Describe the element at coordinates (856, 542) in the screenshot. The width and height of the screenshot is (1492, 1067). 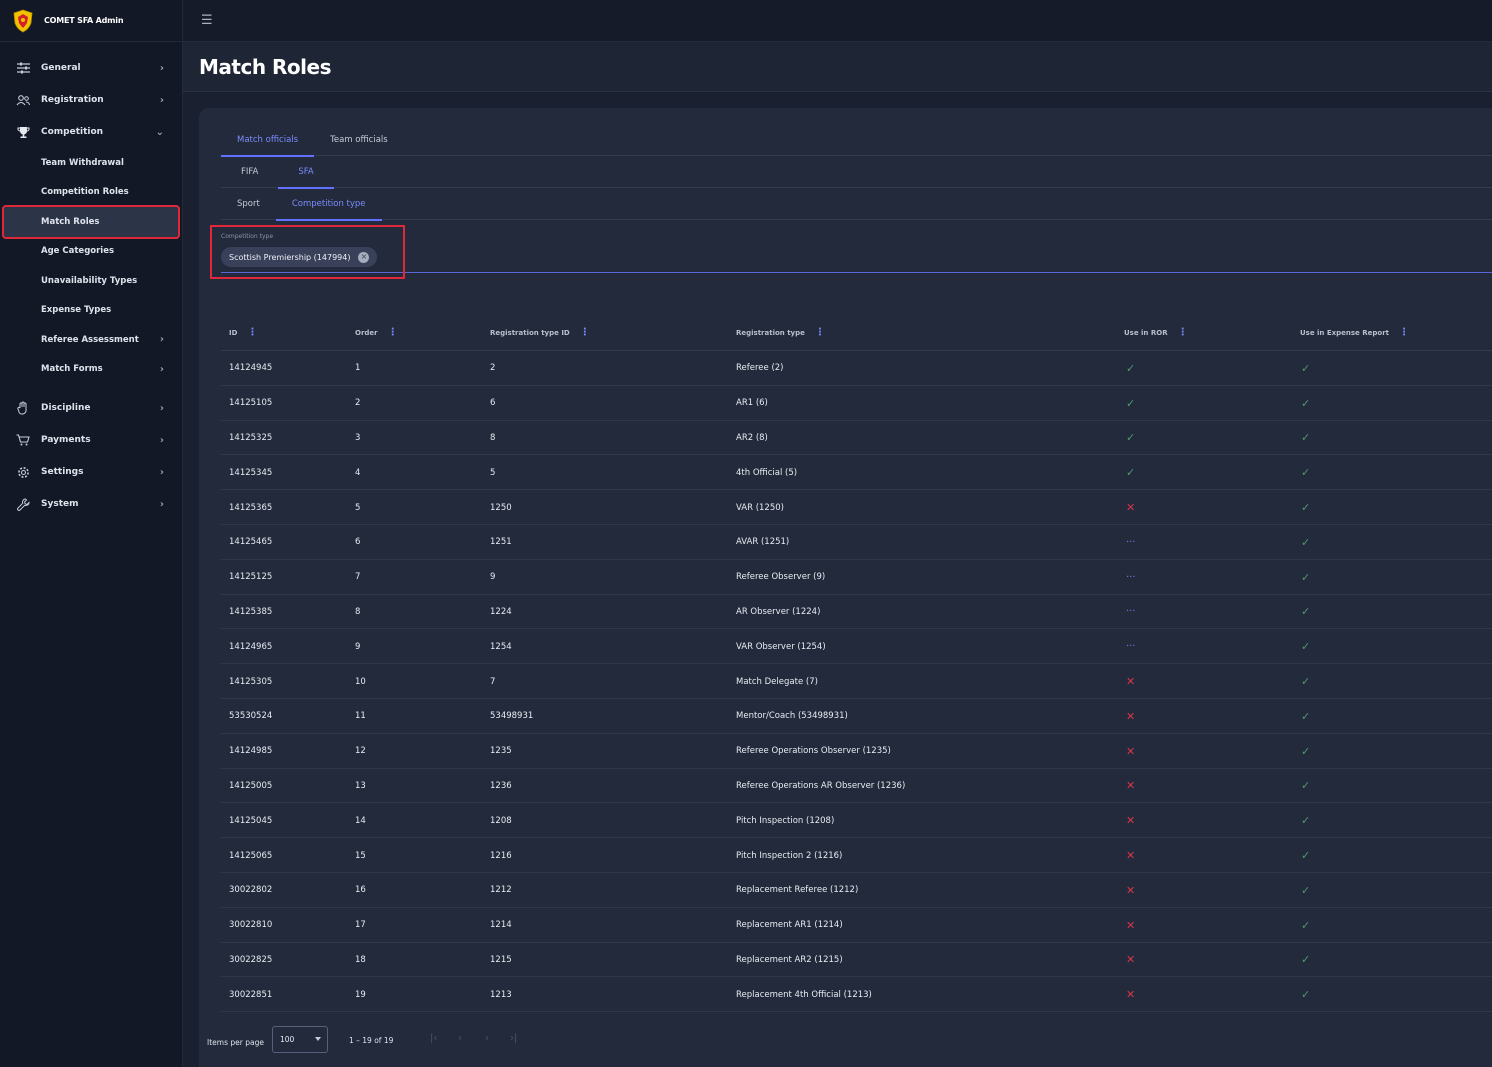
I see `table-row: 14125465 6 1251 AVAR (1251) ··· ✓` at that location.